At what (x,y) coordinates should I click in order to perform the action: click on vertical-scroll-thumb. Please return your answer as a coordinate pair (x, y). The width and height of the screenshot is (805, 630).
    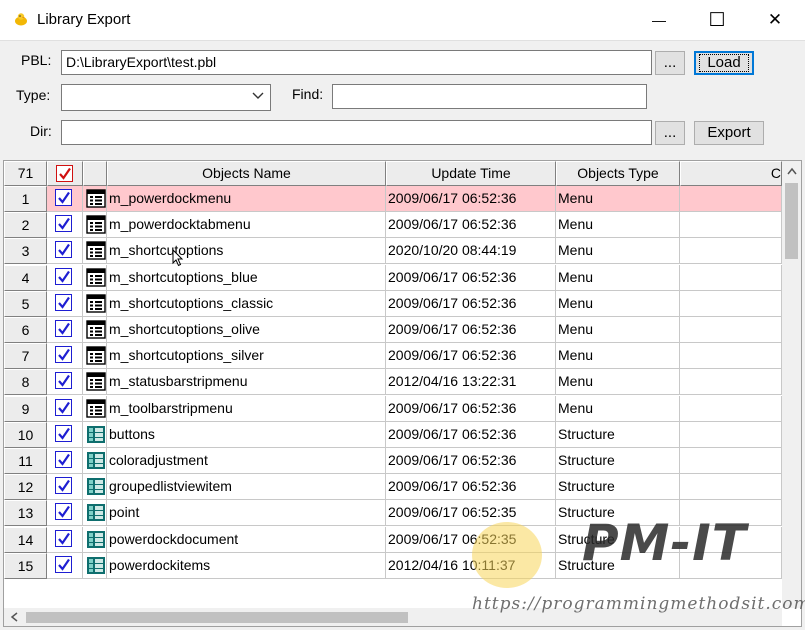
    Looking at the image, I should click on (791, 221).